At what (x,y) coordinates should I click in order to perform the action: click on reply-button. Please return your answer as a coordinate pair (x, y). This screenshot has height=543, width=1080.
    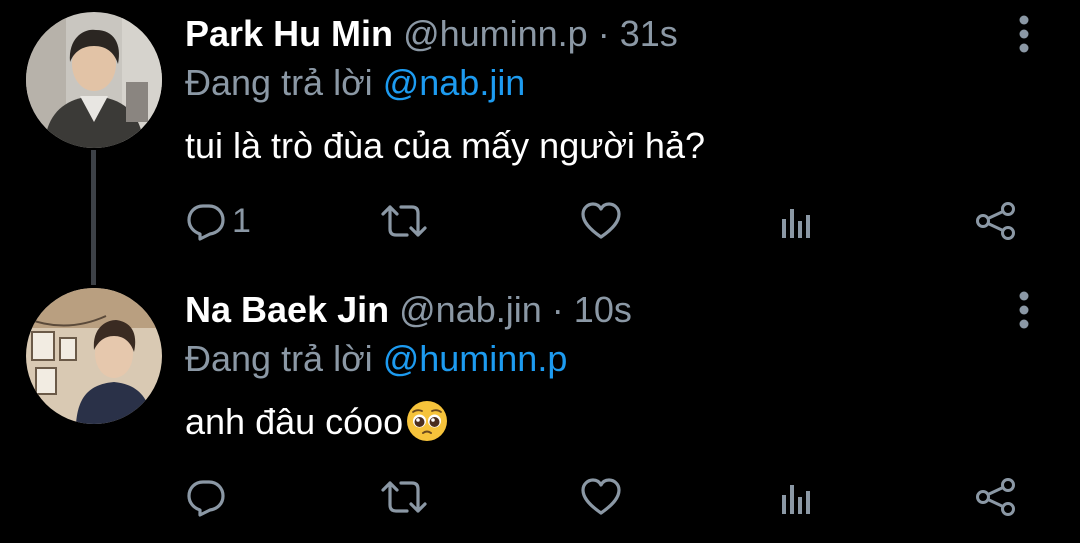
    Looking at the image, I should click on (209, 497).